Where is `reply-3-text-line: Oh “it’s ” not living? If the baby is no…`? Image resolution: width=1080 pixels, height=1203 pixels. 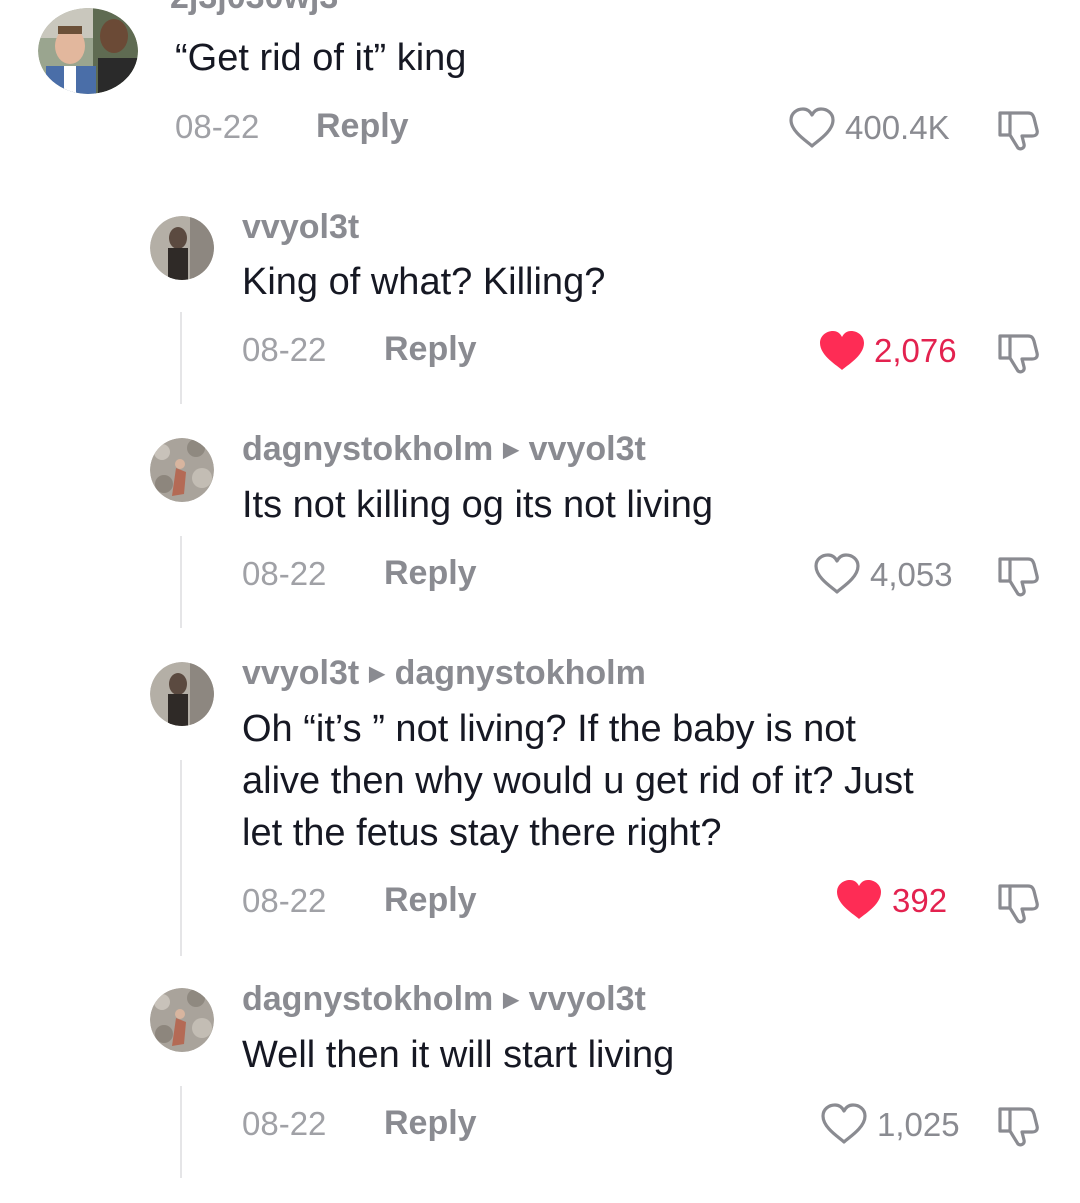 reply-3-text-line: Oh “it’s ” not living? If the baby is no… is located at coordinates (549, 729).